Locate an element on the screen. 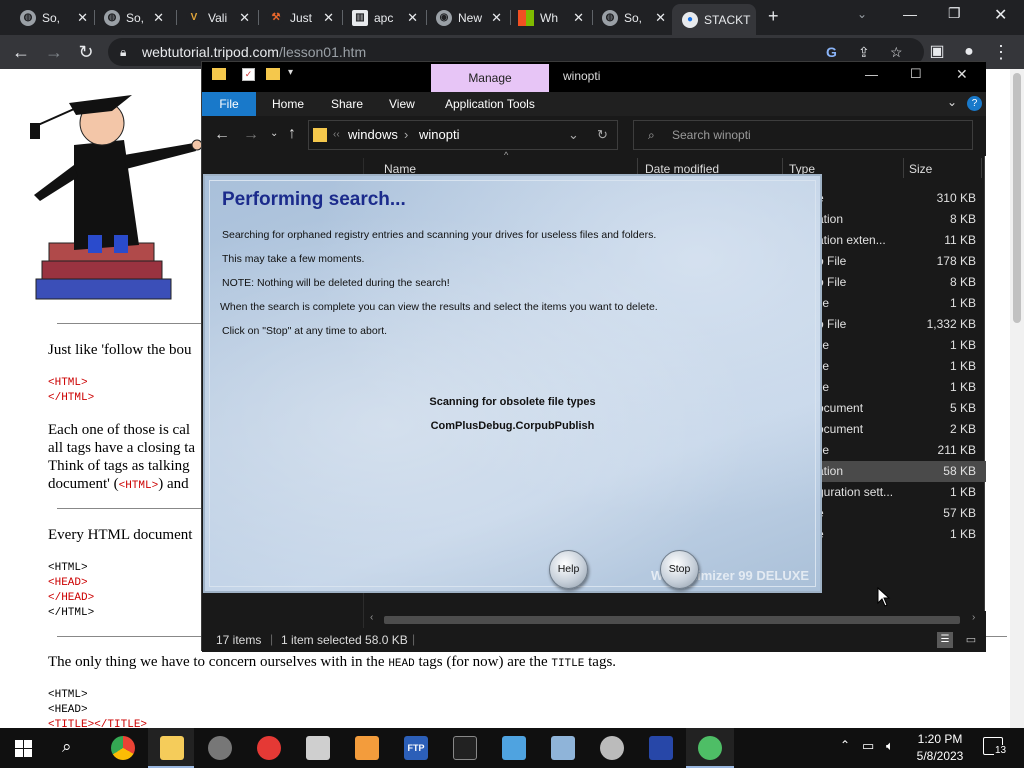 The height and width of the screenshot is (768, 1024). new-tab-icon: + is located at coordinates (773, 16).